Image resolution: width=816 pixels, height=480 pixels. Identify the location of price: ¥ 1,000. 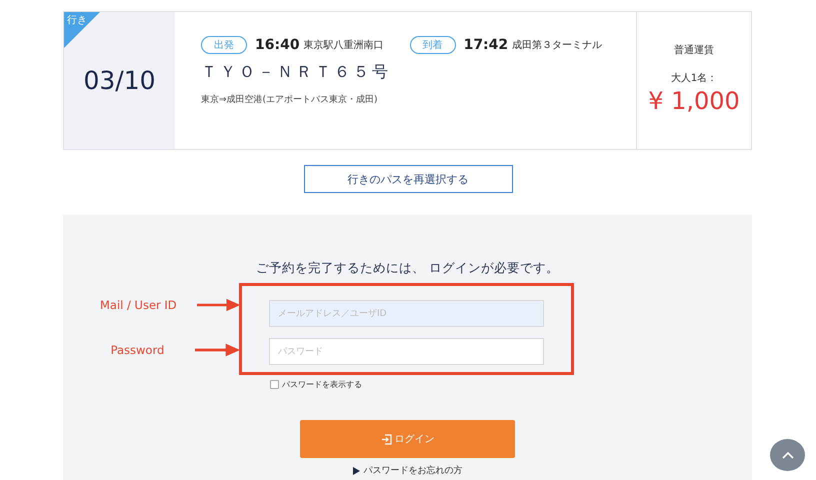
(694, 101).